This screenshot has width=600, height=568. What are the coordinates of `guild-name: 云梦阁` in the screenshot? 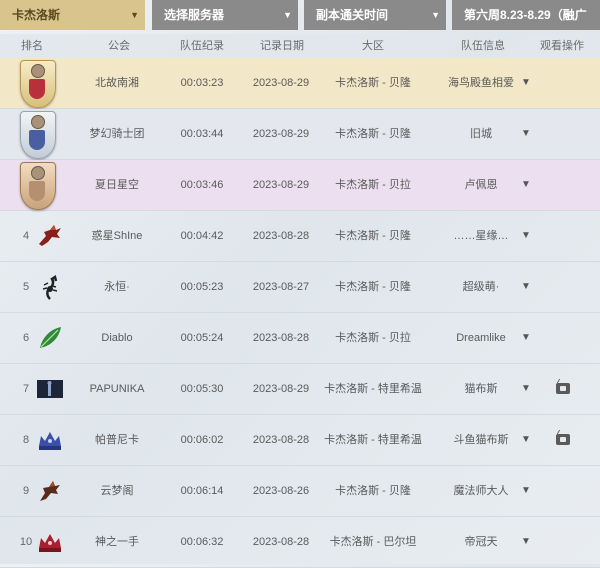 It's located at (117, 491).